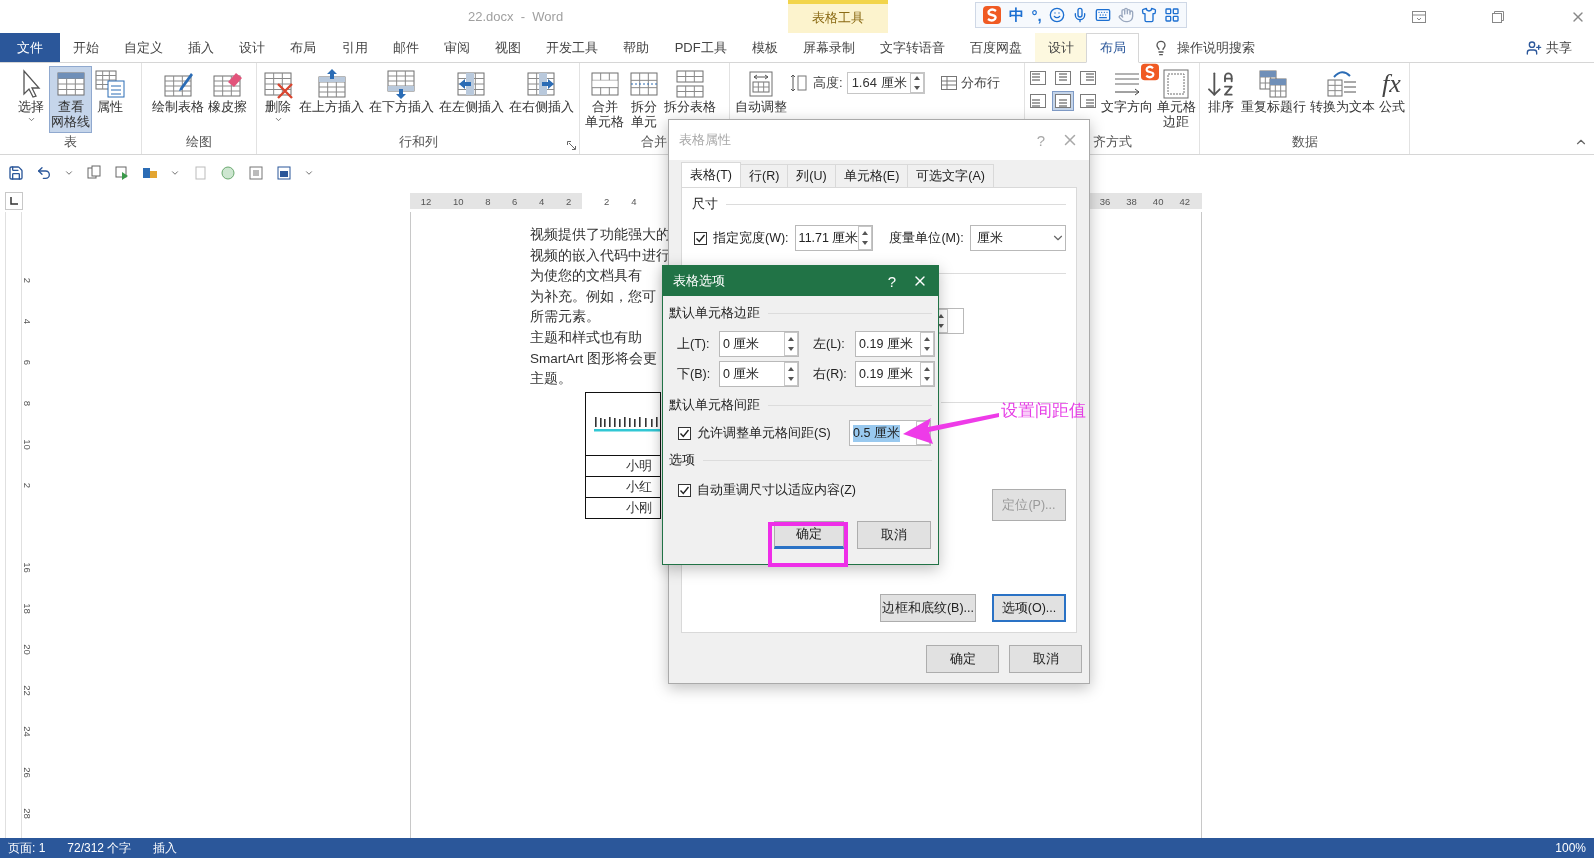 The width and height of the screenshot is (1594, 858). What do you see at coordinates (799, 83) in the screenshot?
I see `row-height-icon` at bounding box center [799, 83].